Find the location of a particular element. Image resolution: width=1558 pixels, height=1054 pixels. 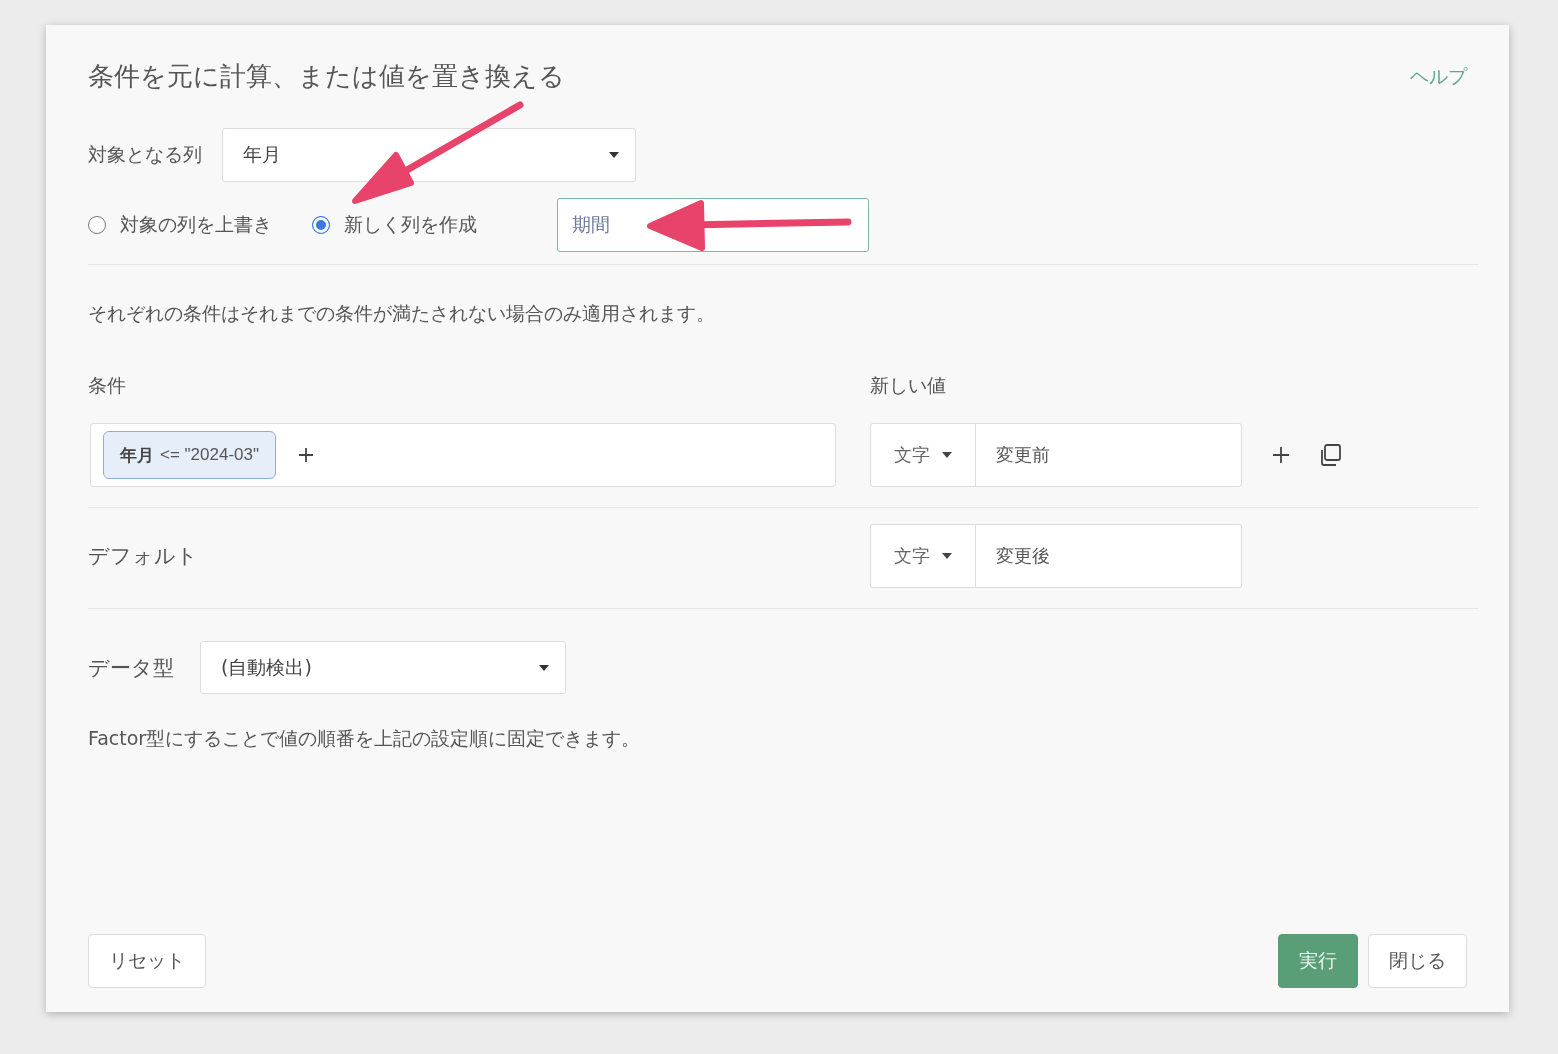

value-field: 文字 変更前 is located at coordinates (1056, 455).